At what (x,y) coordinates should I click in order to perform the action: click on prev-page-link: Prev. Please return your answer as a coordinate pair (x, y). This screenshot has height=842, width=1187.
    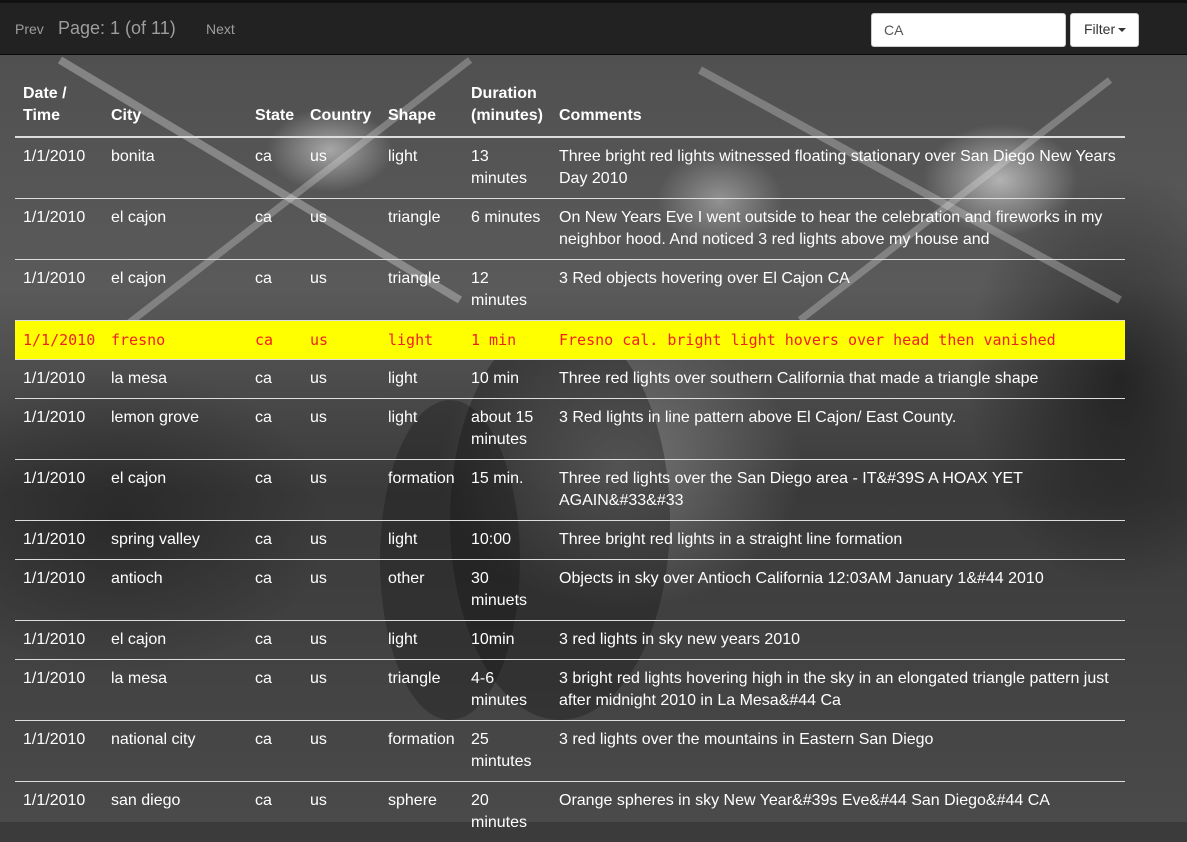
    Looking at the image, I should click on (29, 29).